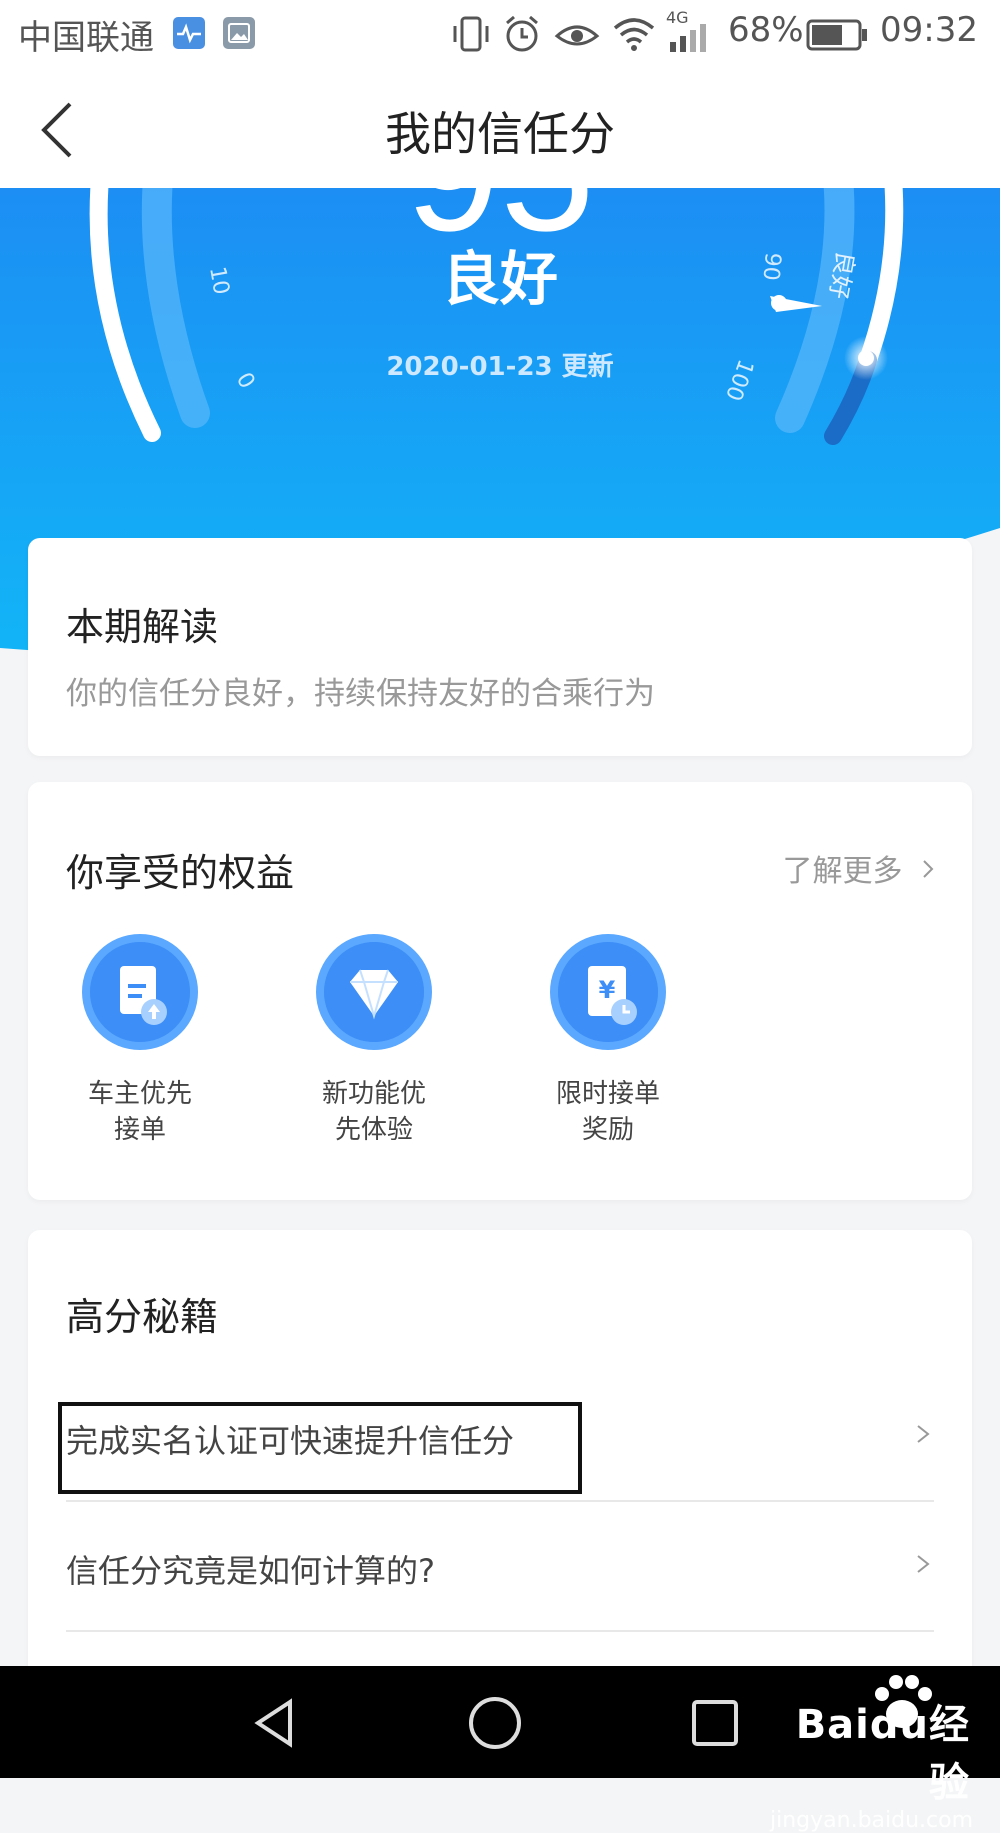 The height and width of the screenshot is (1833, 1000). What do you see at coordinates (471, 34) in the screenshot?
I see `vibrate-icon` at bounding box center [471, 34].